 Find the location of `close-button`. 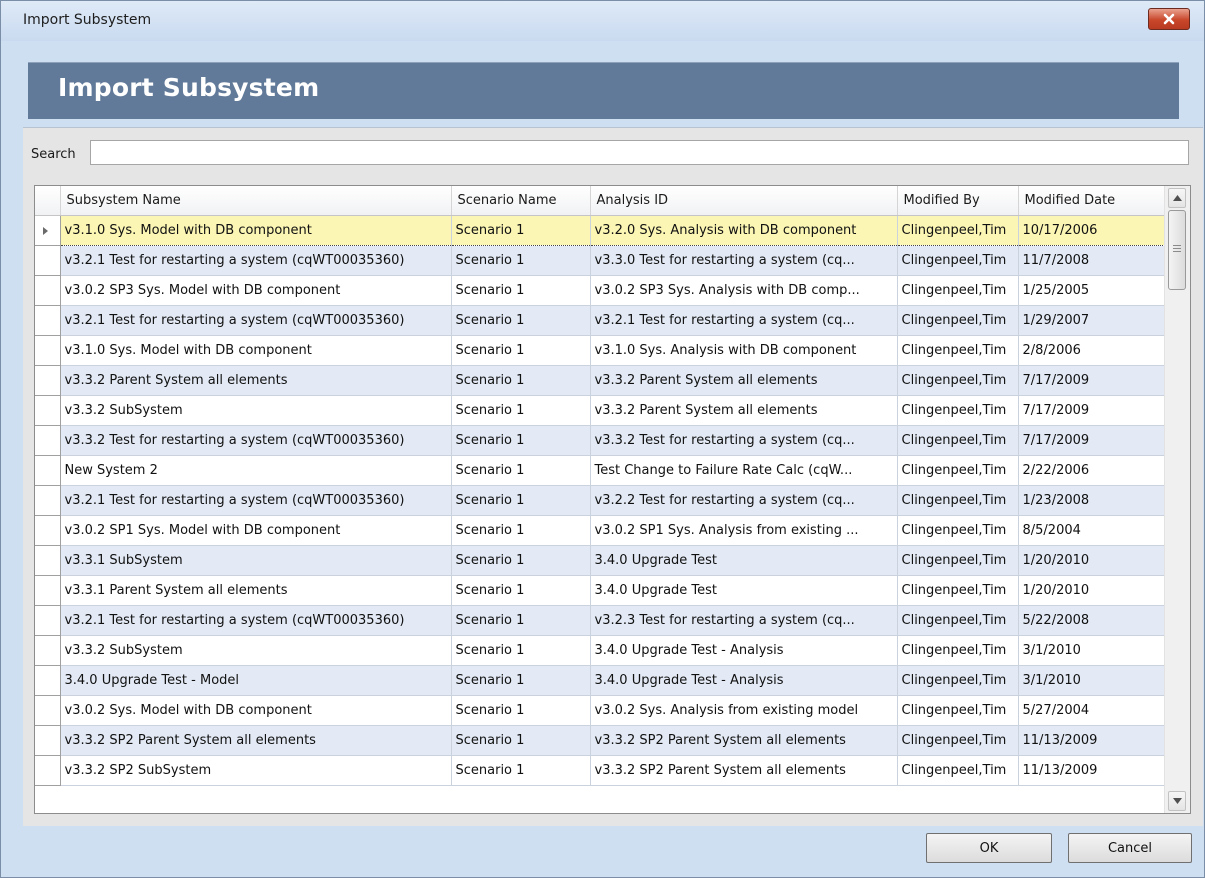

close-button is located at coordinates (1169, 19).